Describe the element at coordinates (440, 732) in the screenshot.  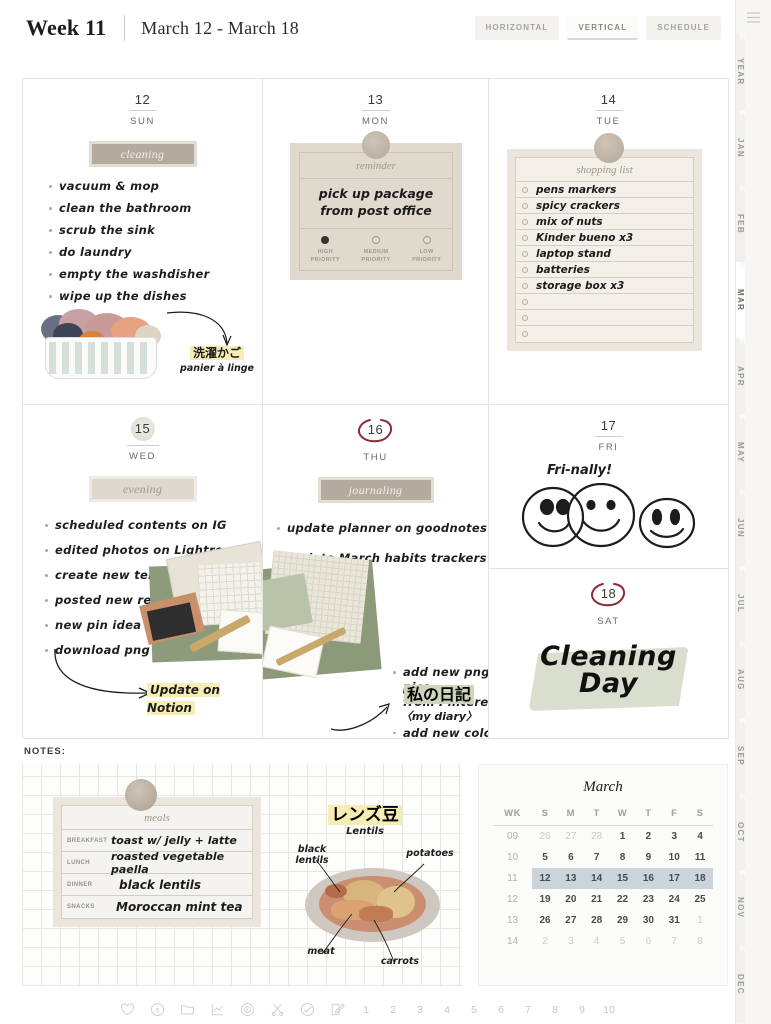
I see `list-item: add new colorpalette` at that location.